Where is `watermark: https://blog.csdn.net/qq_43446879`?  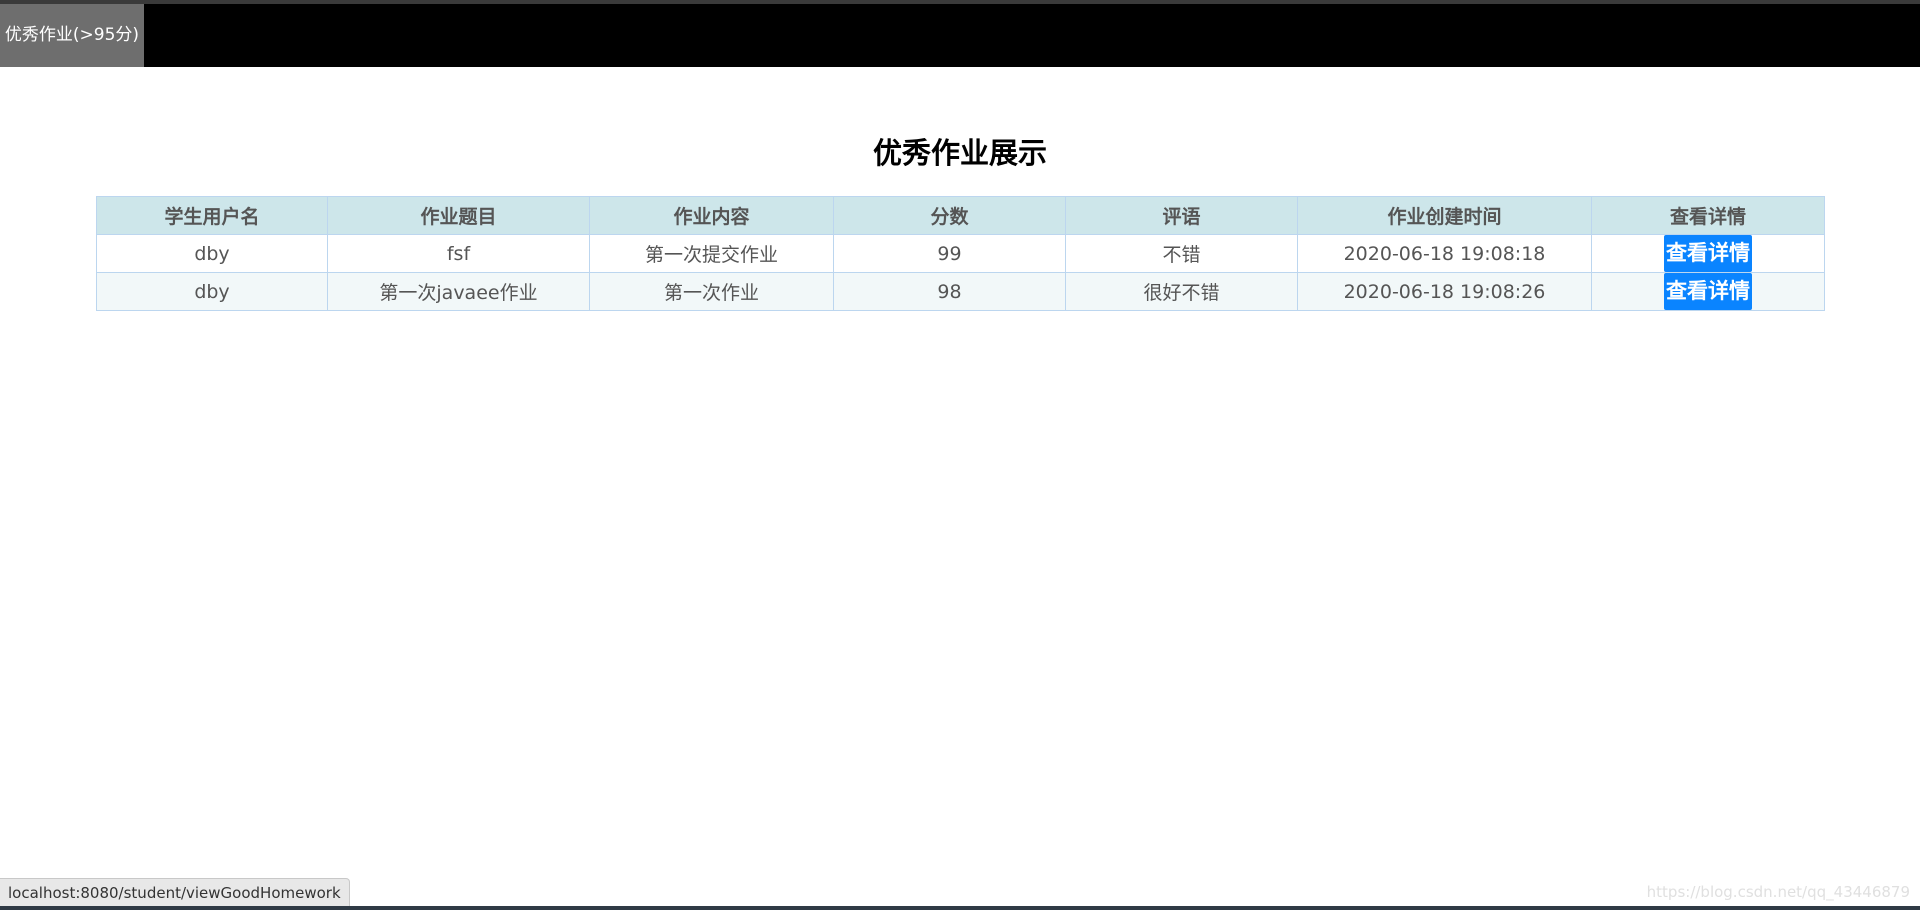
watermark: https://blog.csdn.net/qq_43446879 is located at coordinates (1778, 892).